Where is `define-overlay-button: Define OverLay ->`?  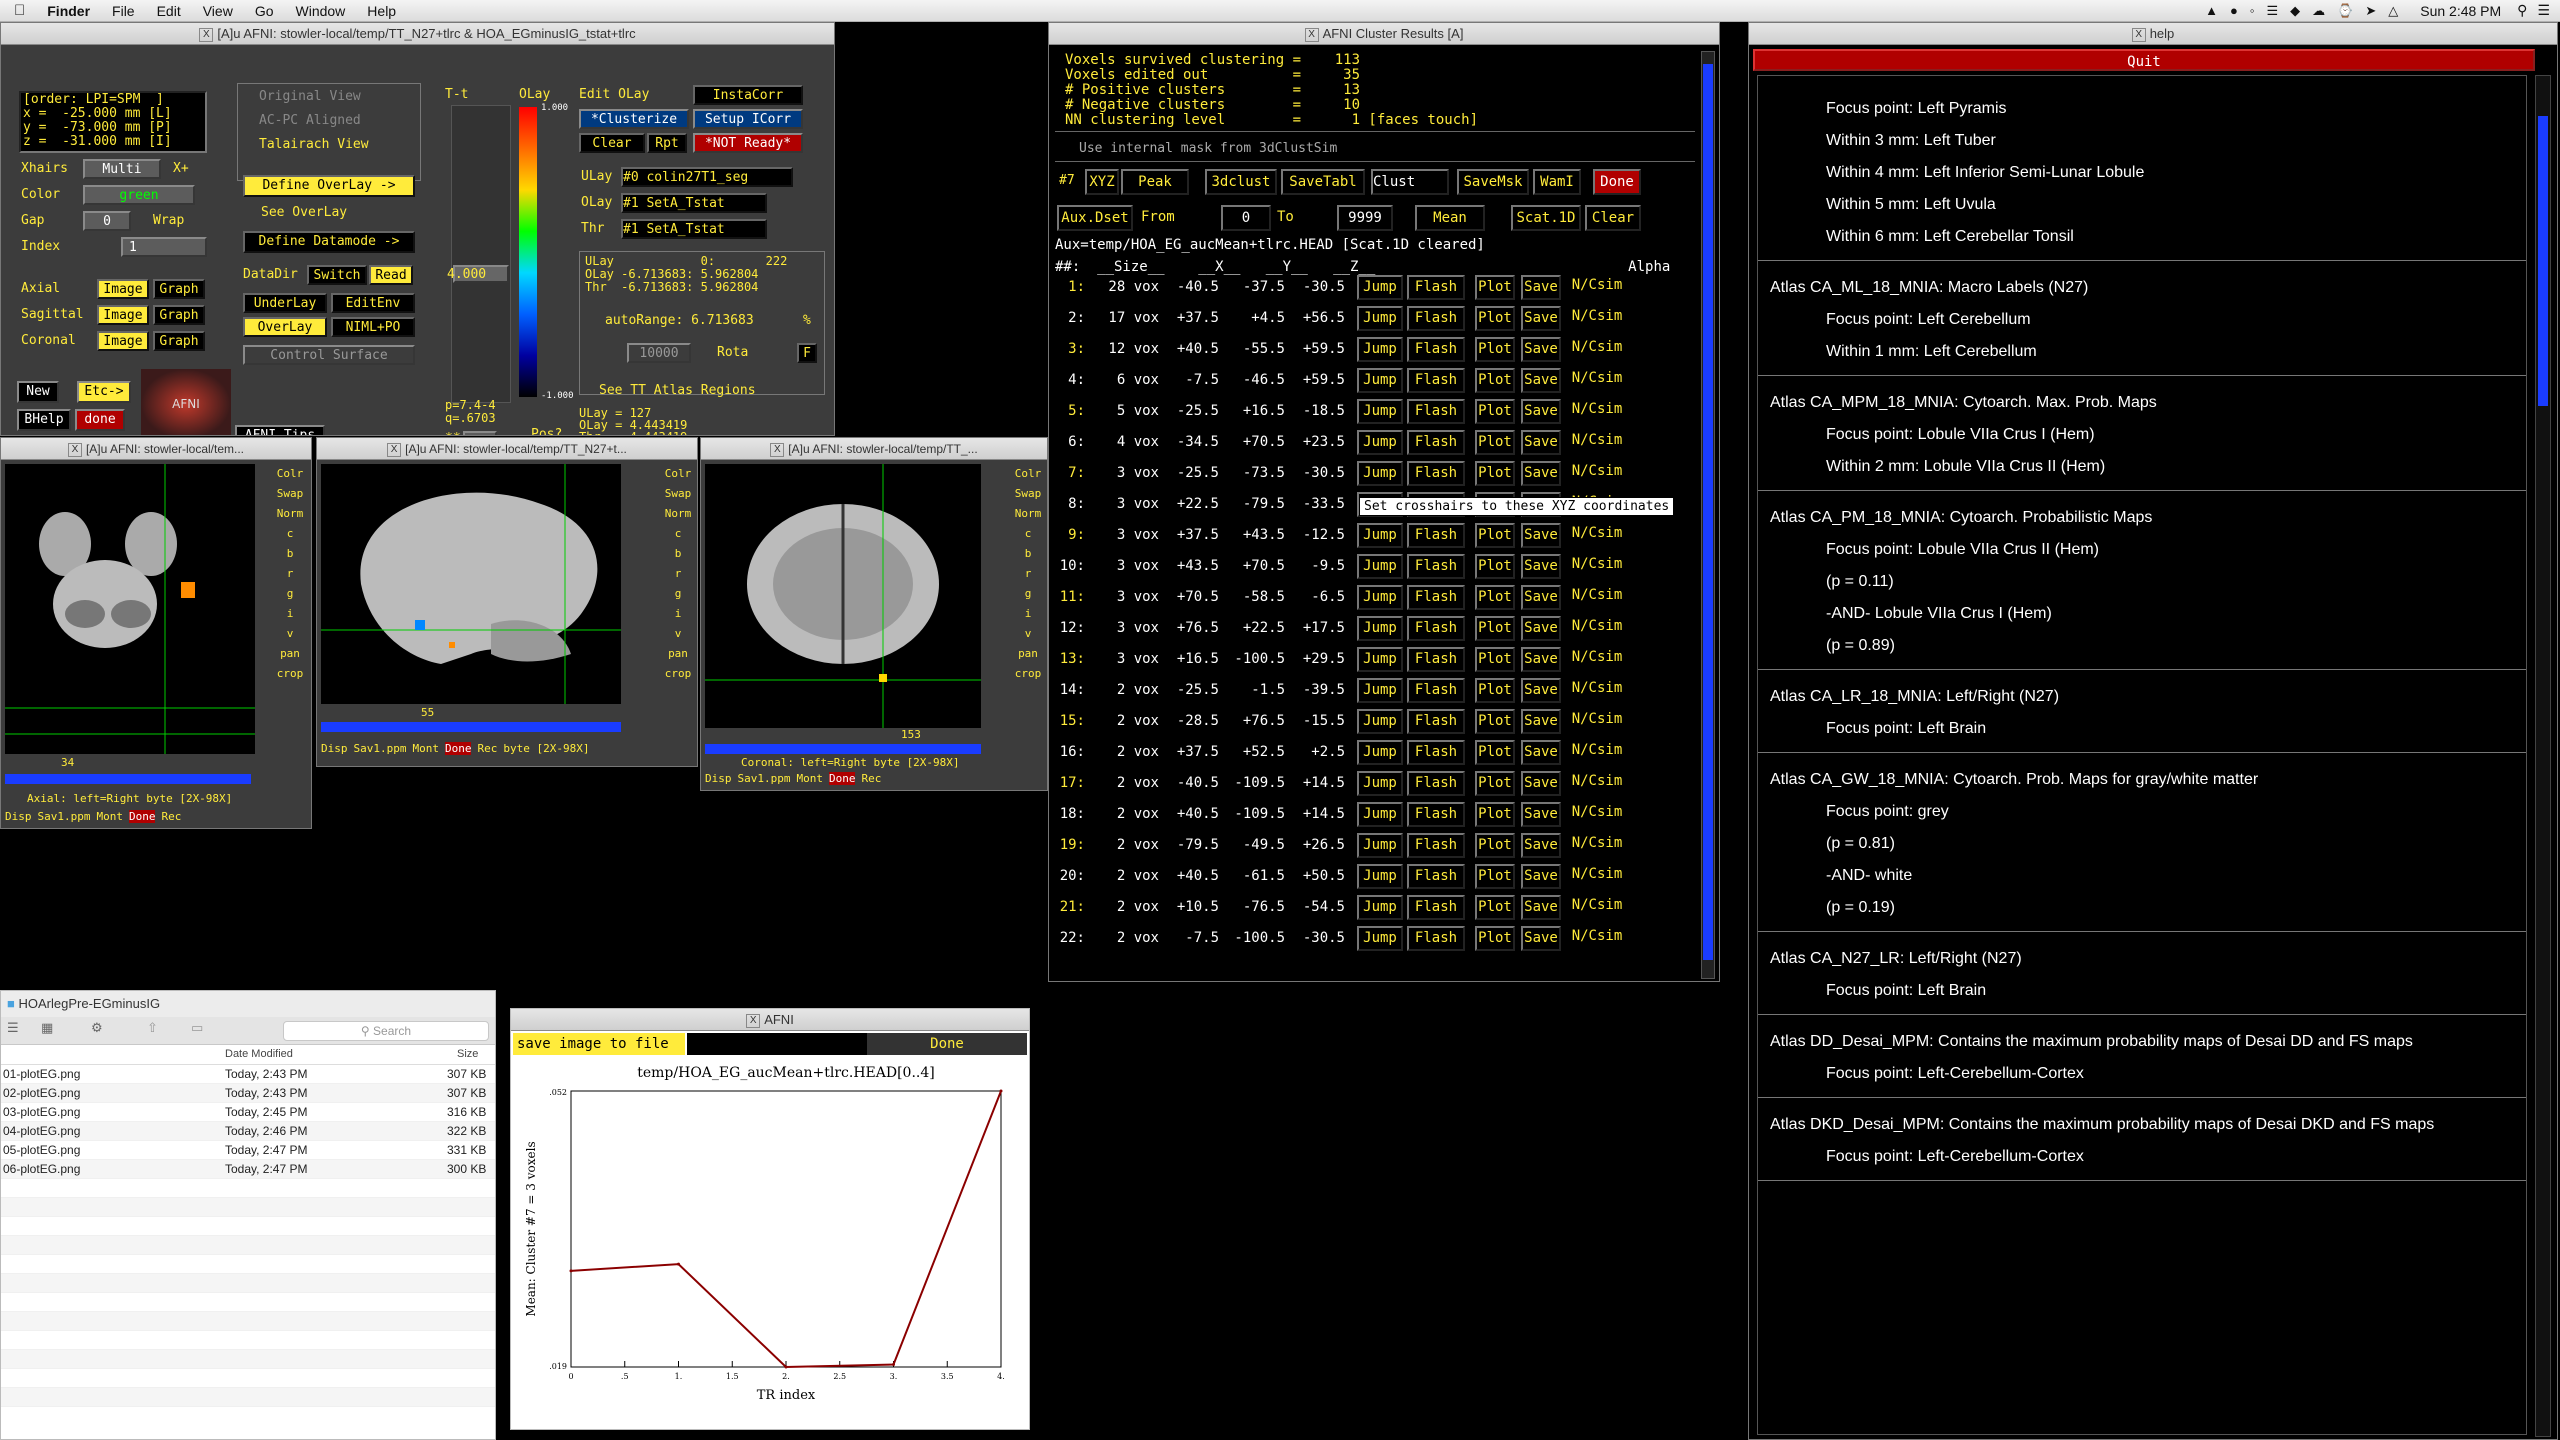
define-overlay-button: Define OverLay -> is located at coordinates (329, 186).